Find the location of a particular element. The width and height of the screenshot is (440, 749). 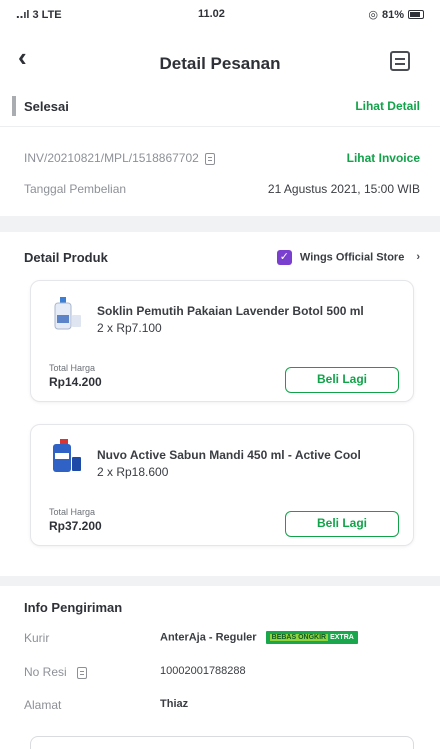

purchase-date-value: 21 Agustus 2021, 15:00 WIB is located at coordinates (343, 189).